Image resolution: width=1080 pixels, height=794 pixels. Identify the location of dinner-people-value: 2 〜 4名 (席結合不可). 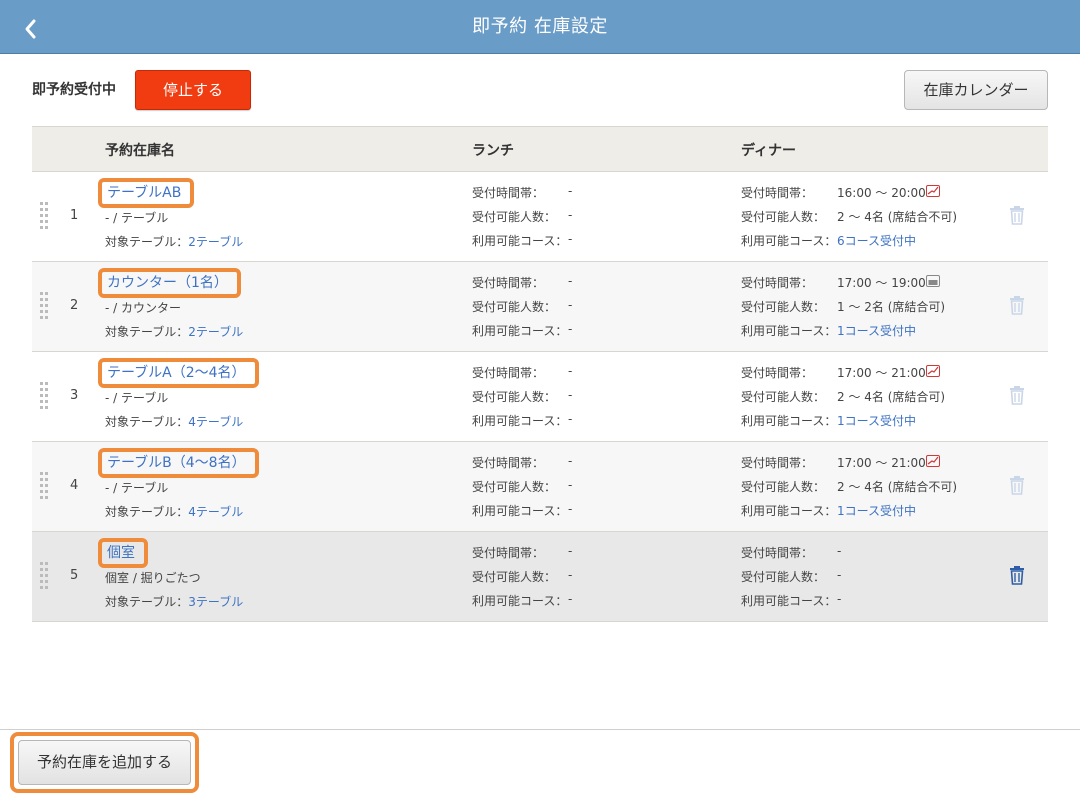
(897, 217).